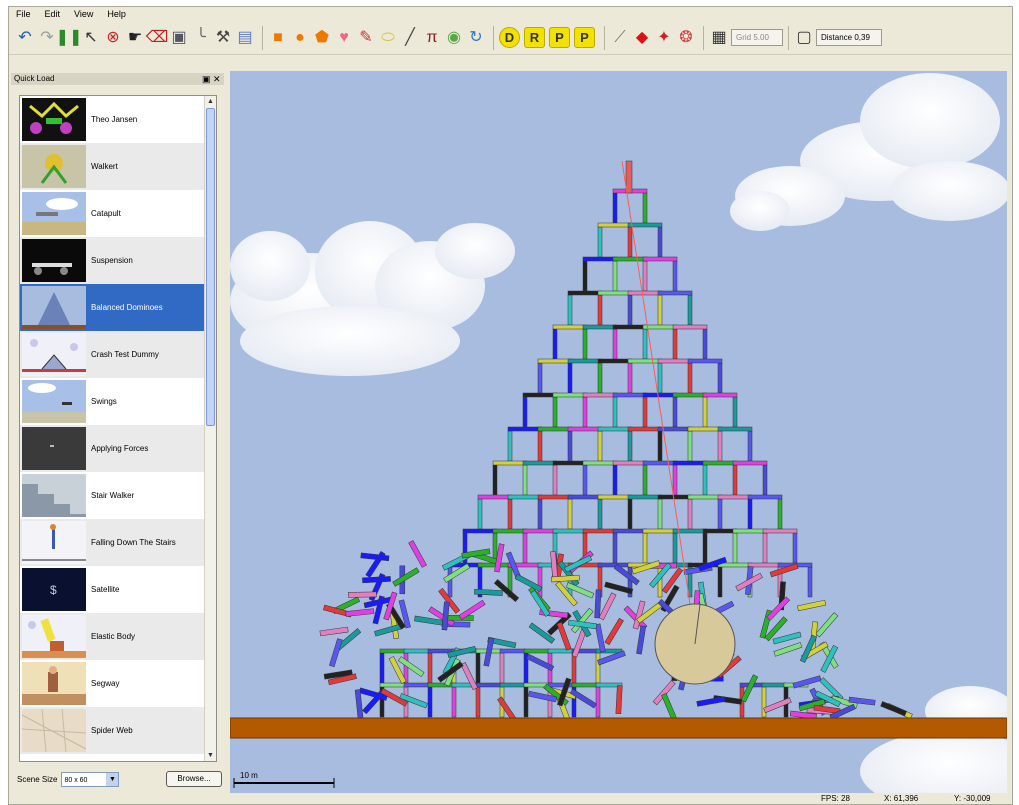 The height and width of the screenshot is (805, 1019). What do you see at coordinates (620, 38) in the screenshot?
I see `ruler-icon: ⟋` at bounding box center [620, 38].